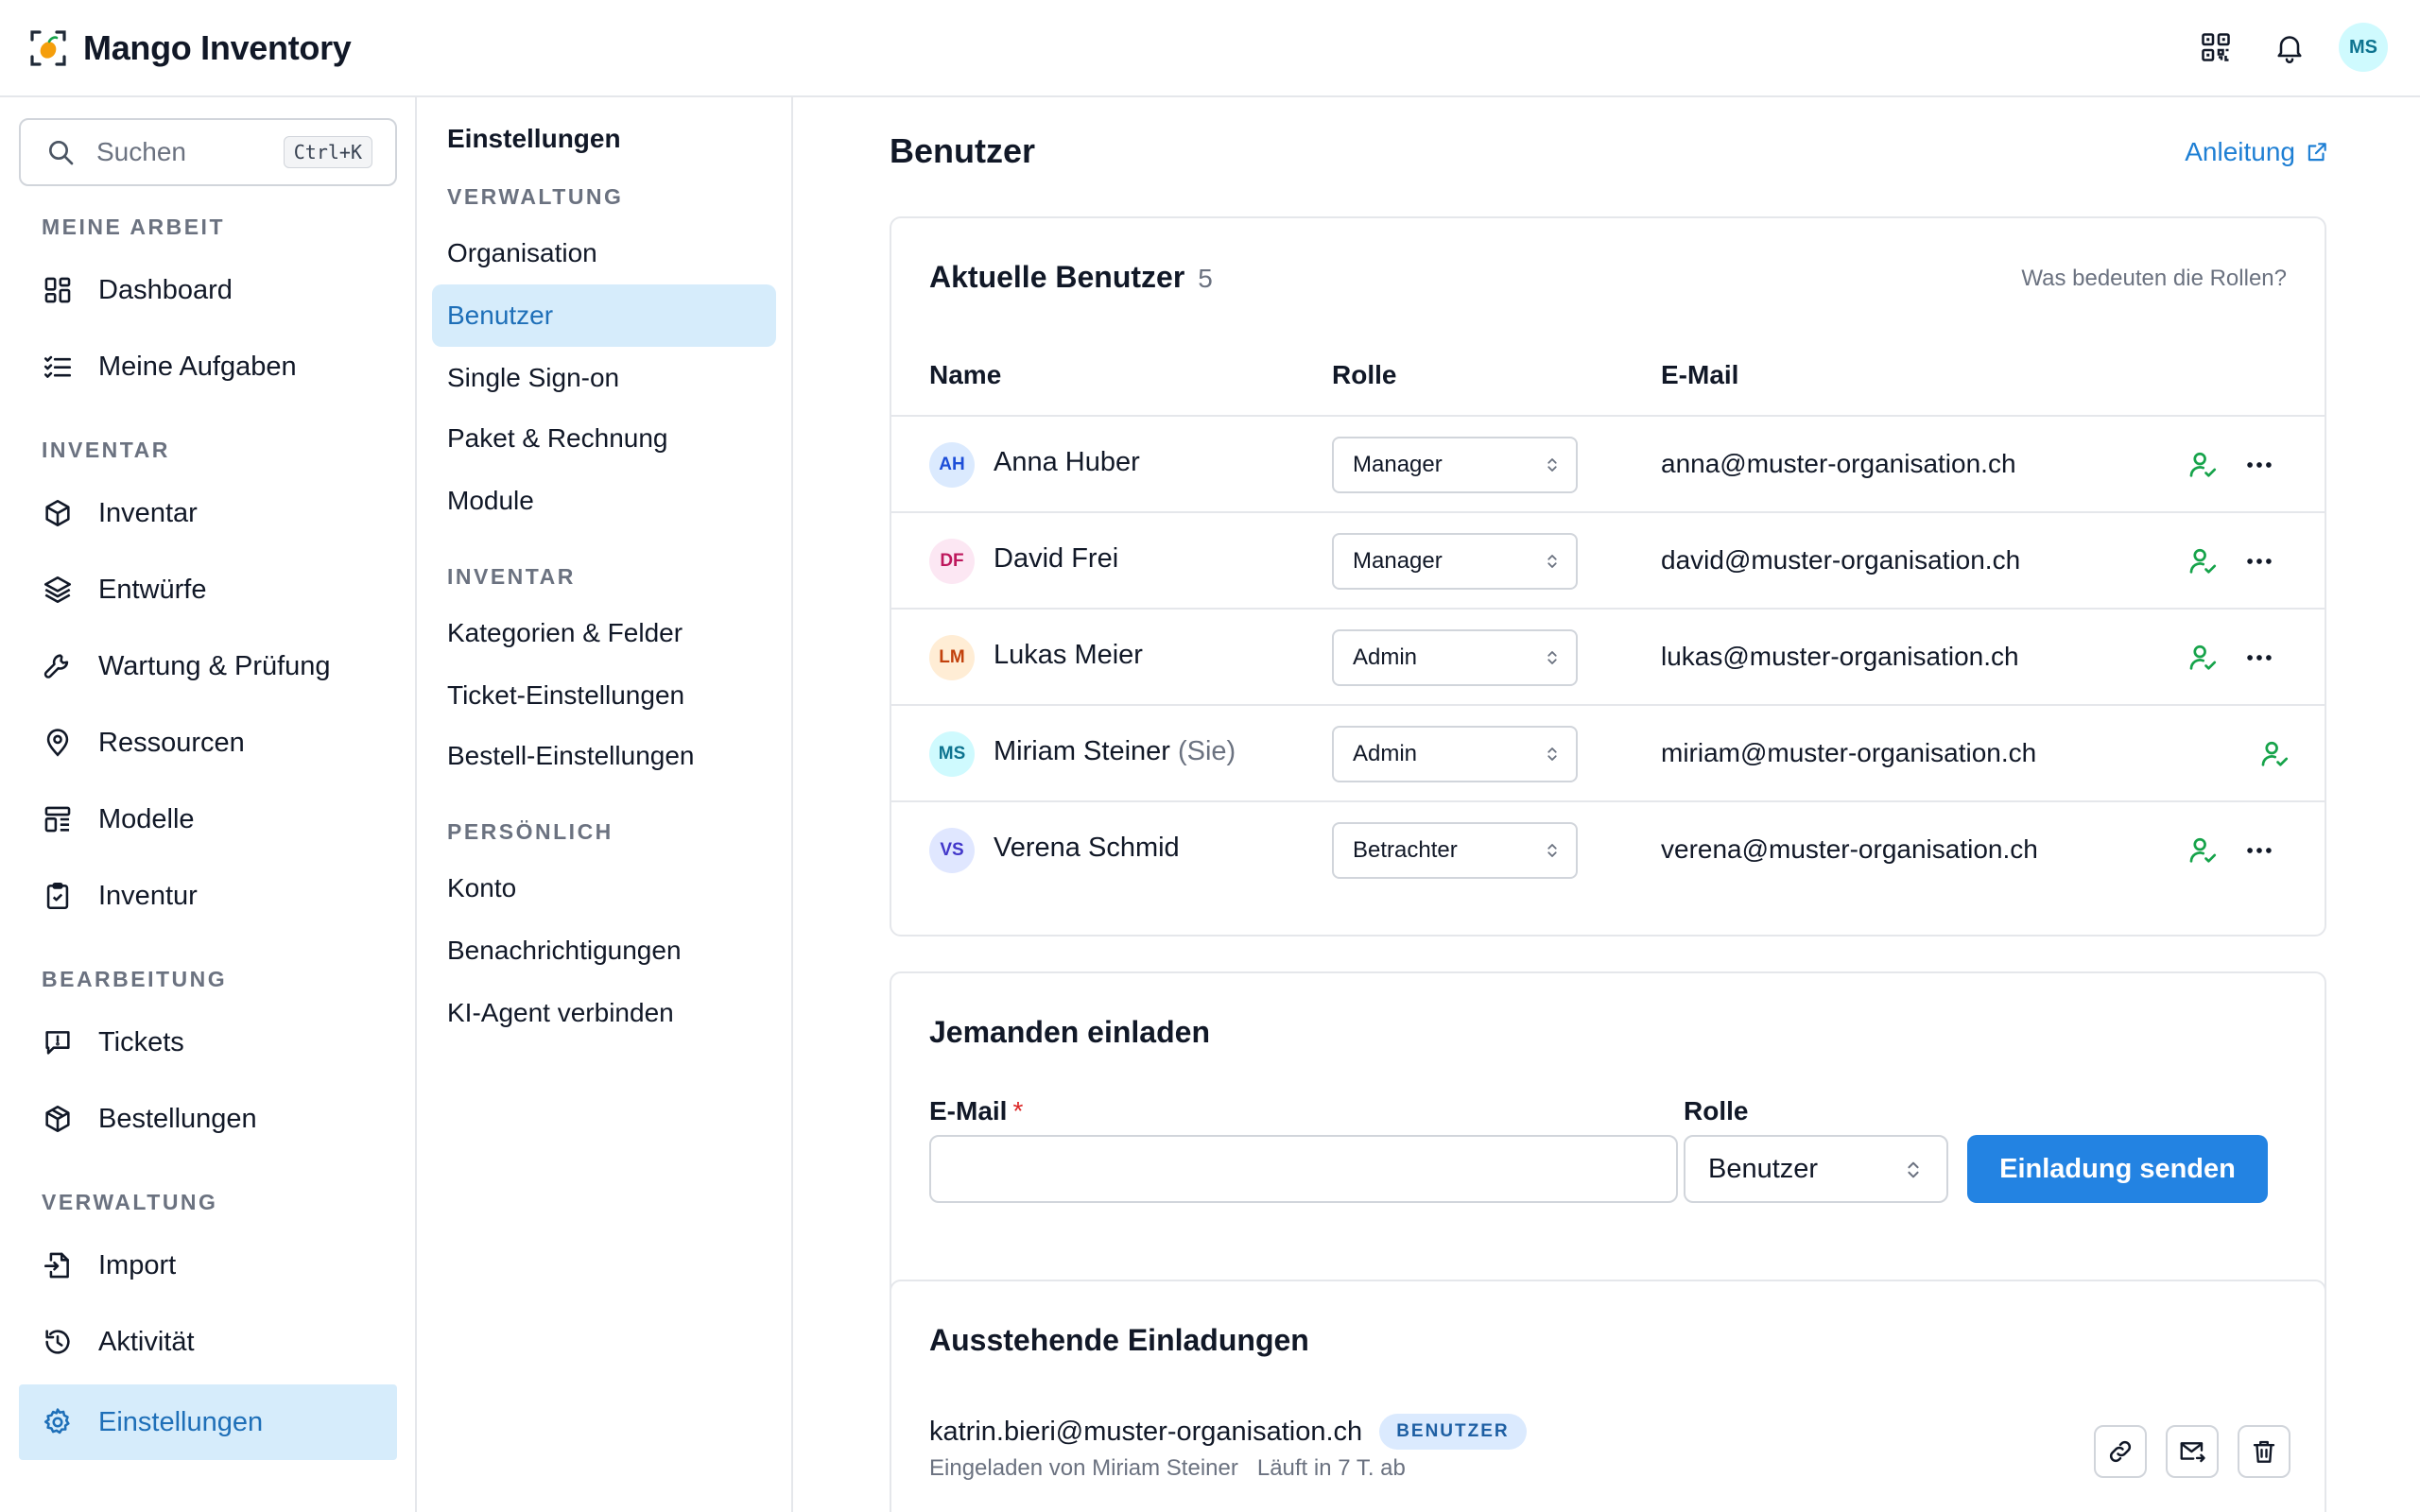  I want to click on layers-icon, so click(57, 590).